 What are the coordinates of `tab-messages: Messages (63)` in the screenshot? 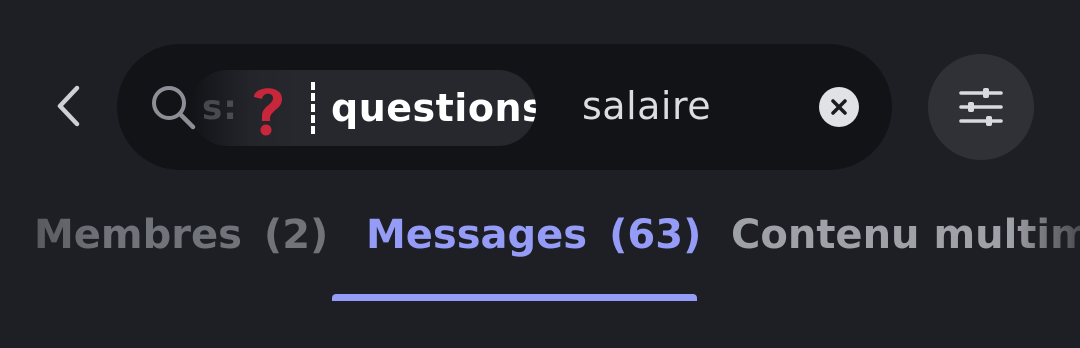 It's located at (533, 235).